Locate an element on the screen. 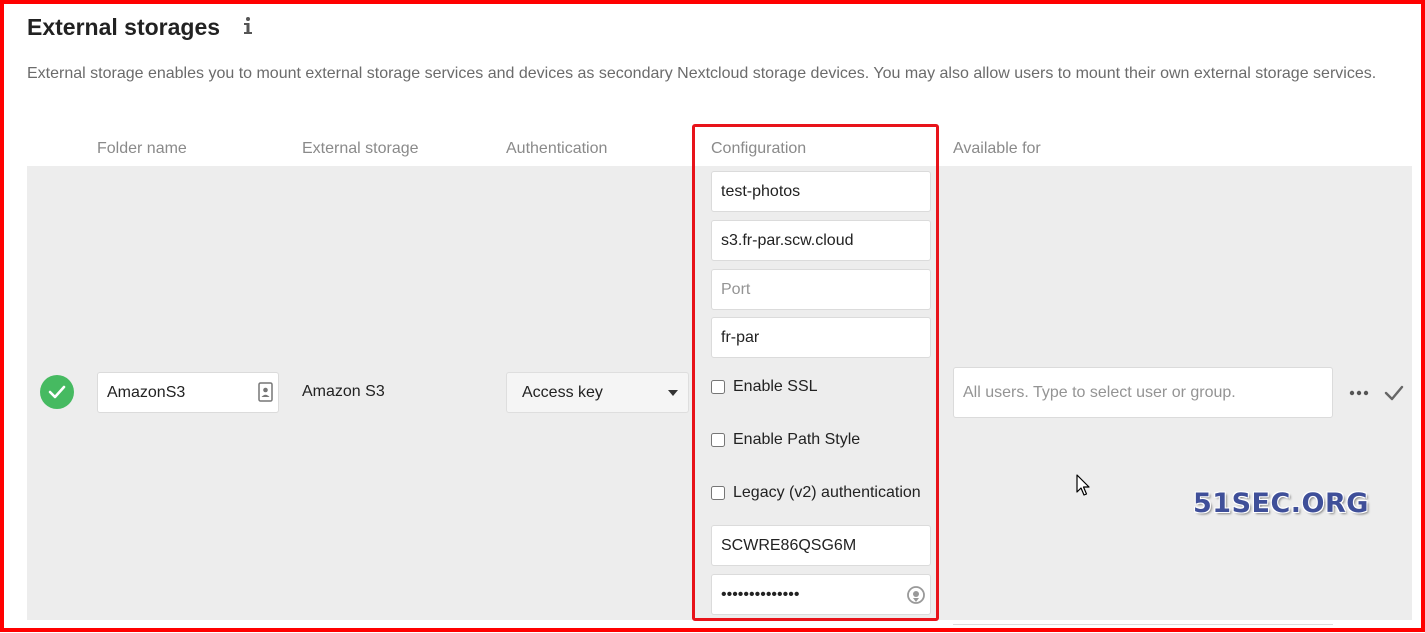  column-header-available-for: Available for is located at coordinates (997, 148).